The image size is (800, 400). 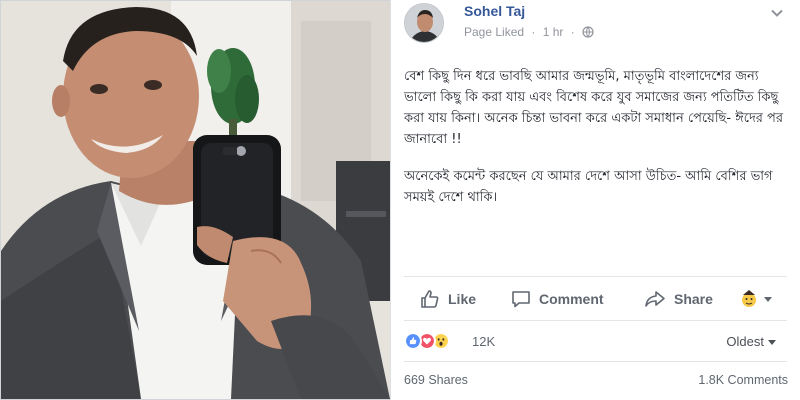 I want to click on like-label: Like, so click(x=462, y=299).